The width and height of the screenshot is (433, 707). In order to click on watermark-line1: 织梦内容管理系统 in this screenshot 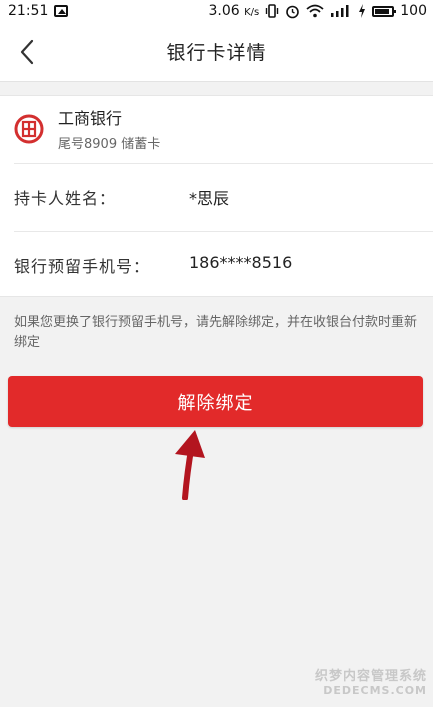, I will do `click(370, 676)`.